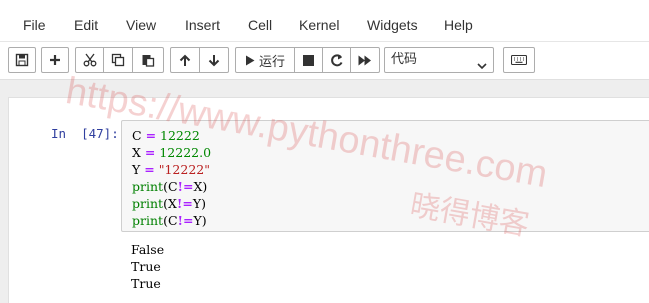 The width and height of the screenshot is (649, 303). I want to click on copy-icon, so click(118, 60).